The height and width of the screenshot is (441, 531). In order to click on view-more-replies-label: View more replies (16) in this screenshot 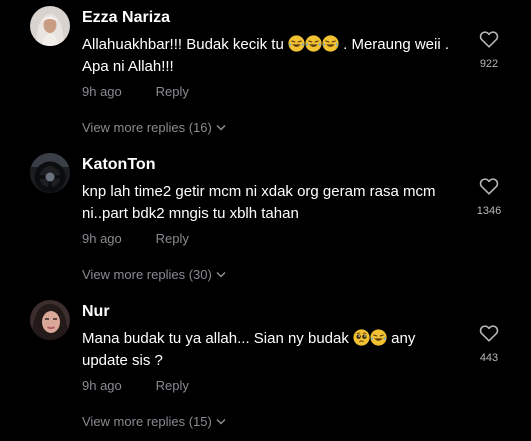, I will do `click(147, 127)`.